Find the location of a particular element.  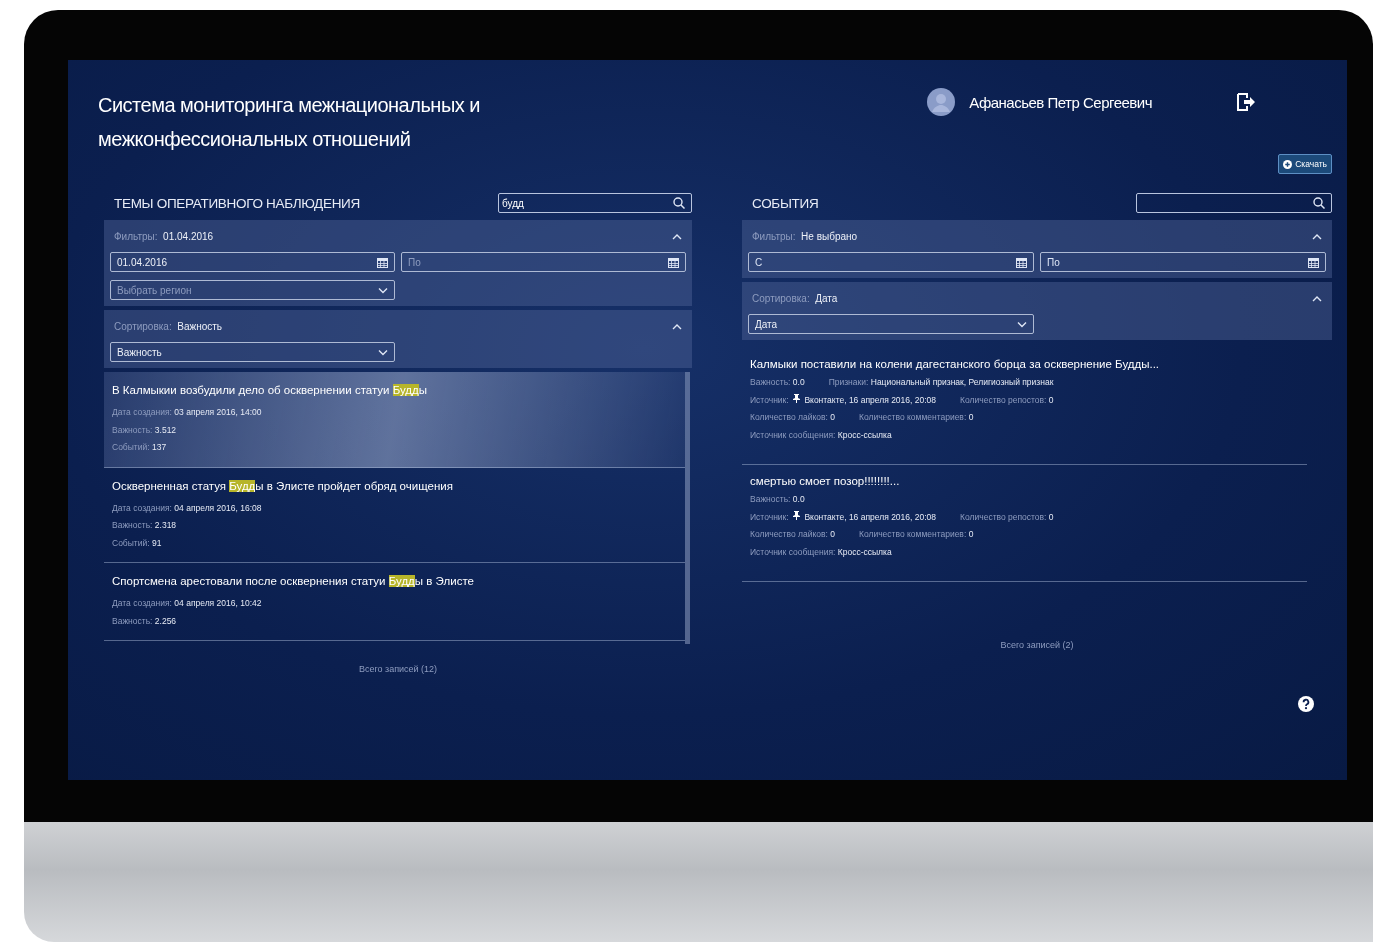

user-avatar-icon is located at coordinates (941, 102).